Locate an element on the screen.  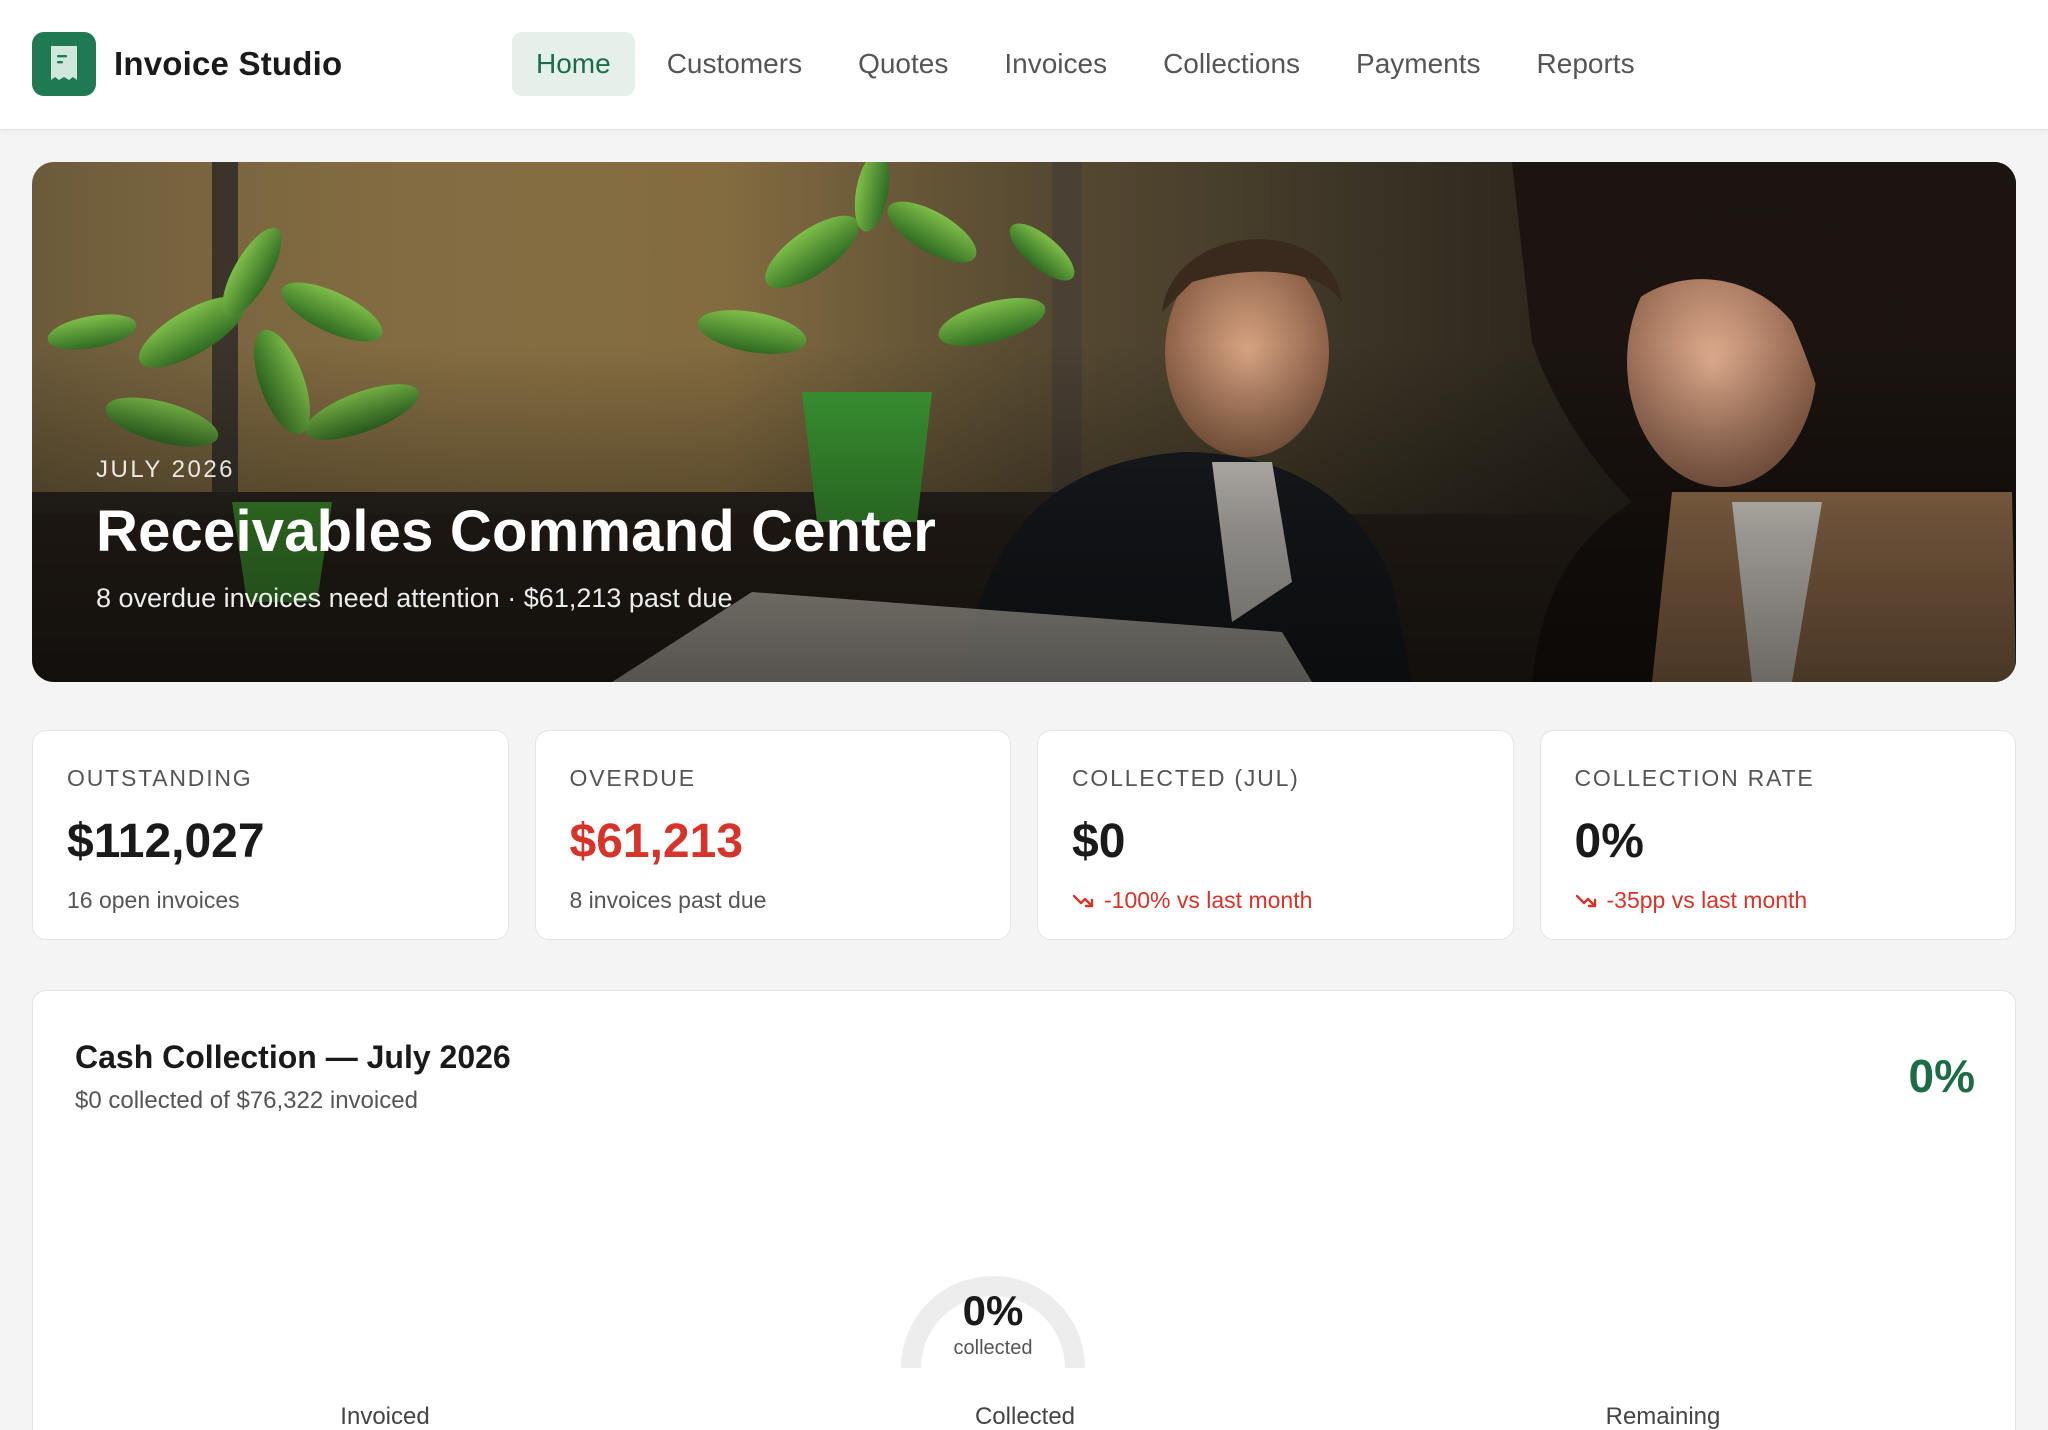
kpi-collected: COLLECTED (JUL) $0 -100% vs last month is located at coordinates (1275, 835).